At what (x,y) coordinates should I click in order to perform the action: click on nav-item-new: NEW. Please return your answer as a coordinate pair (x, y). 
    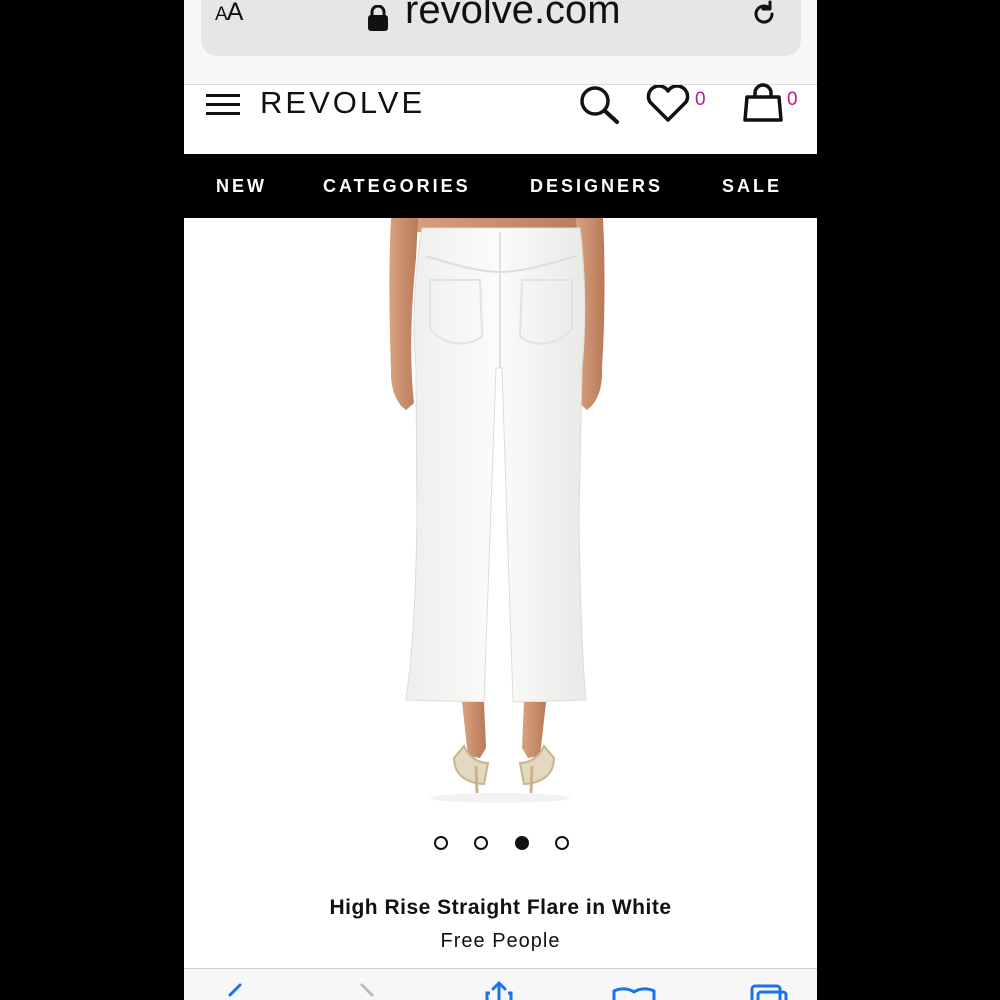
    Looking at the image, I should click on (241, 186).